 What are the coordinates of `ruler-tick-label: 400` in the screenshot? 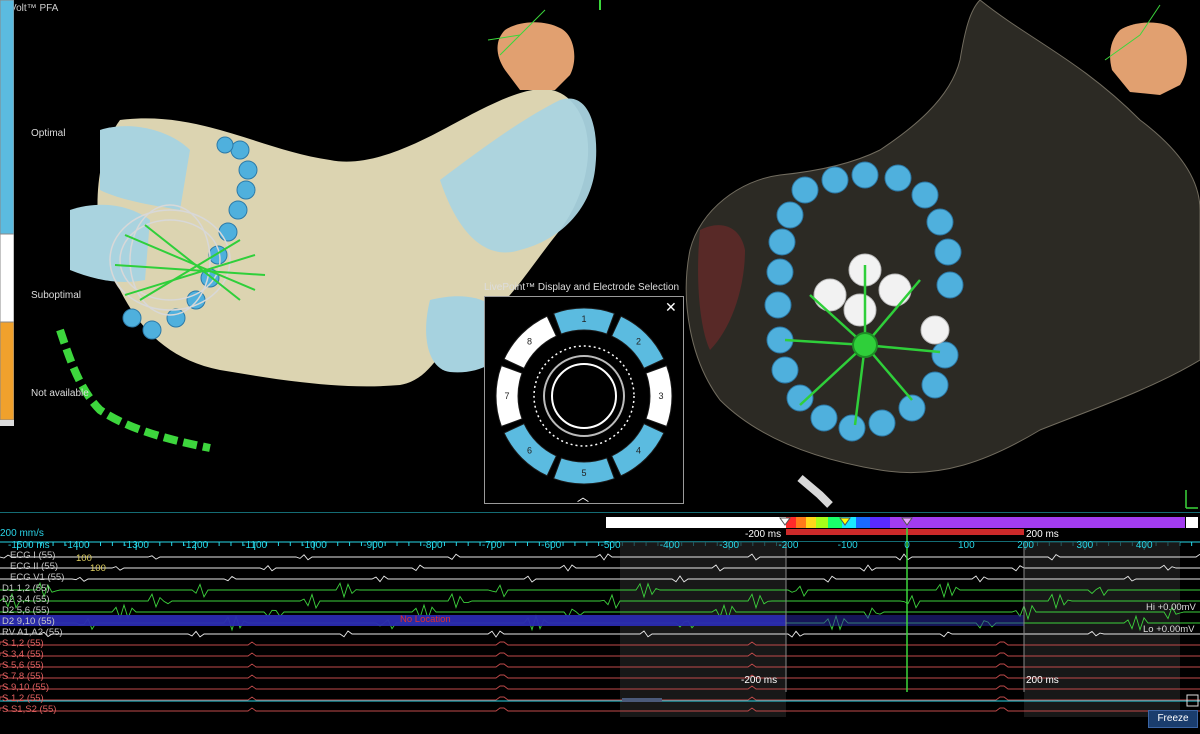 It's located at (1144, 545).